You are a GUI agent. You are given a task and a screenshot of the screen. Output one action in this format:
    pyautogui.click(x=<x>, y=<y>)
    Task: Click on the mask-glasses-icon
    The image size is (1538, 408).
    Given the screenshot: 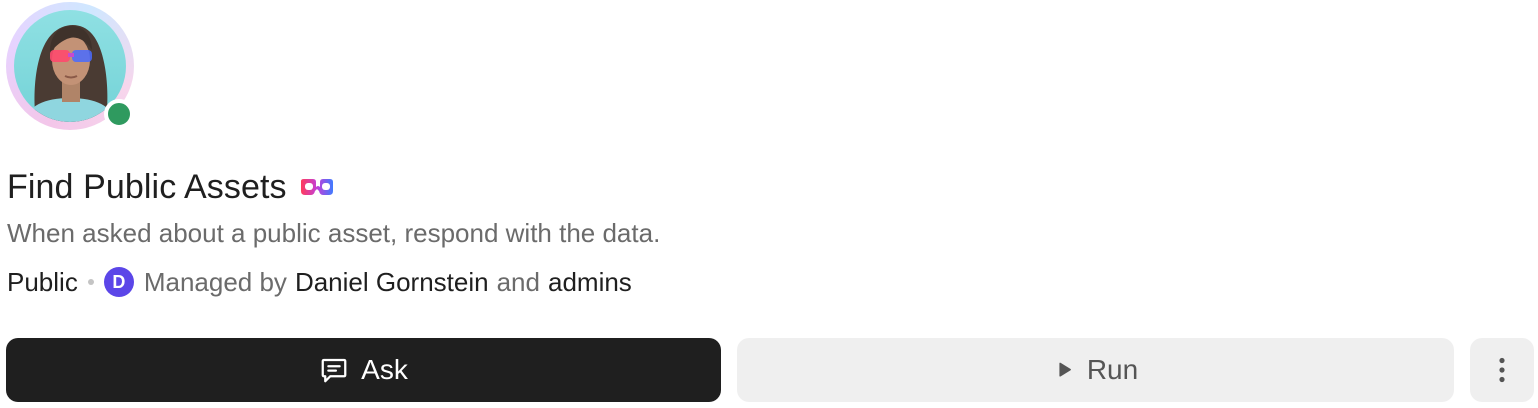 What is the action you would take?
    pyautogui.click(x=317, y=187)
    